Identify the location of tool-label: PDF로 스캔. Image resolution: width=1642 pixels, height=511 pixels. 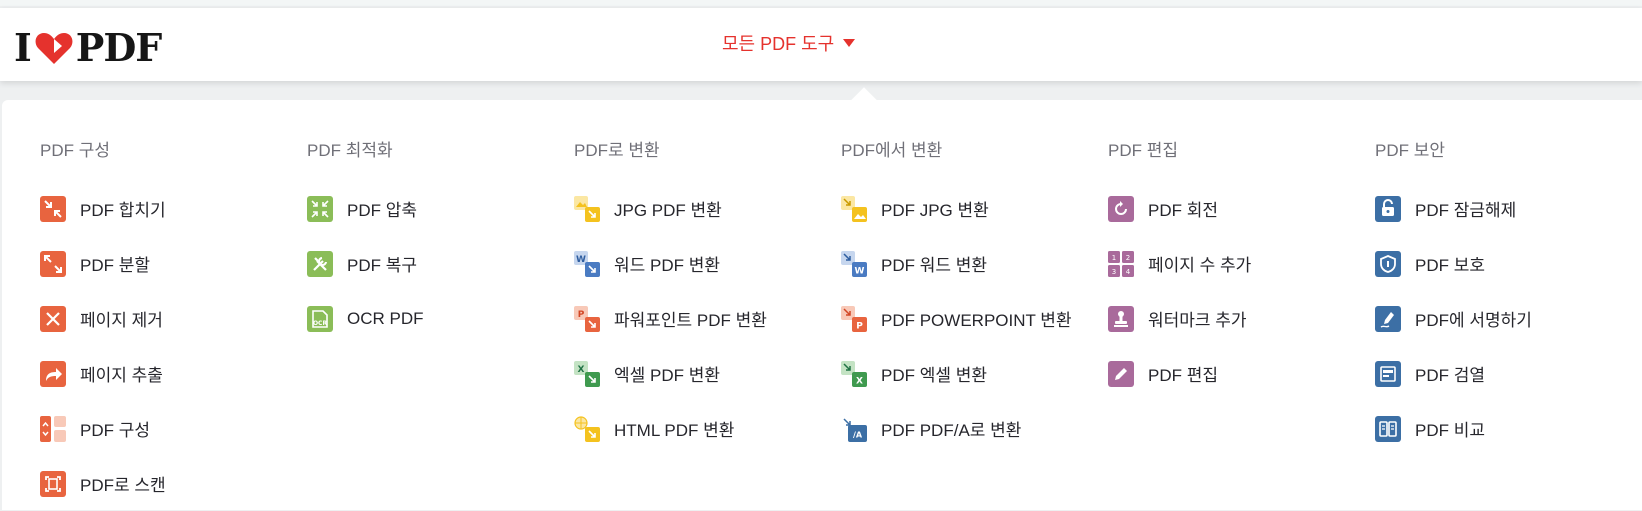
(123, 485).